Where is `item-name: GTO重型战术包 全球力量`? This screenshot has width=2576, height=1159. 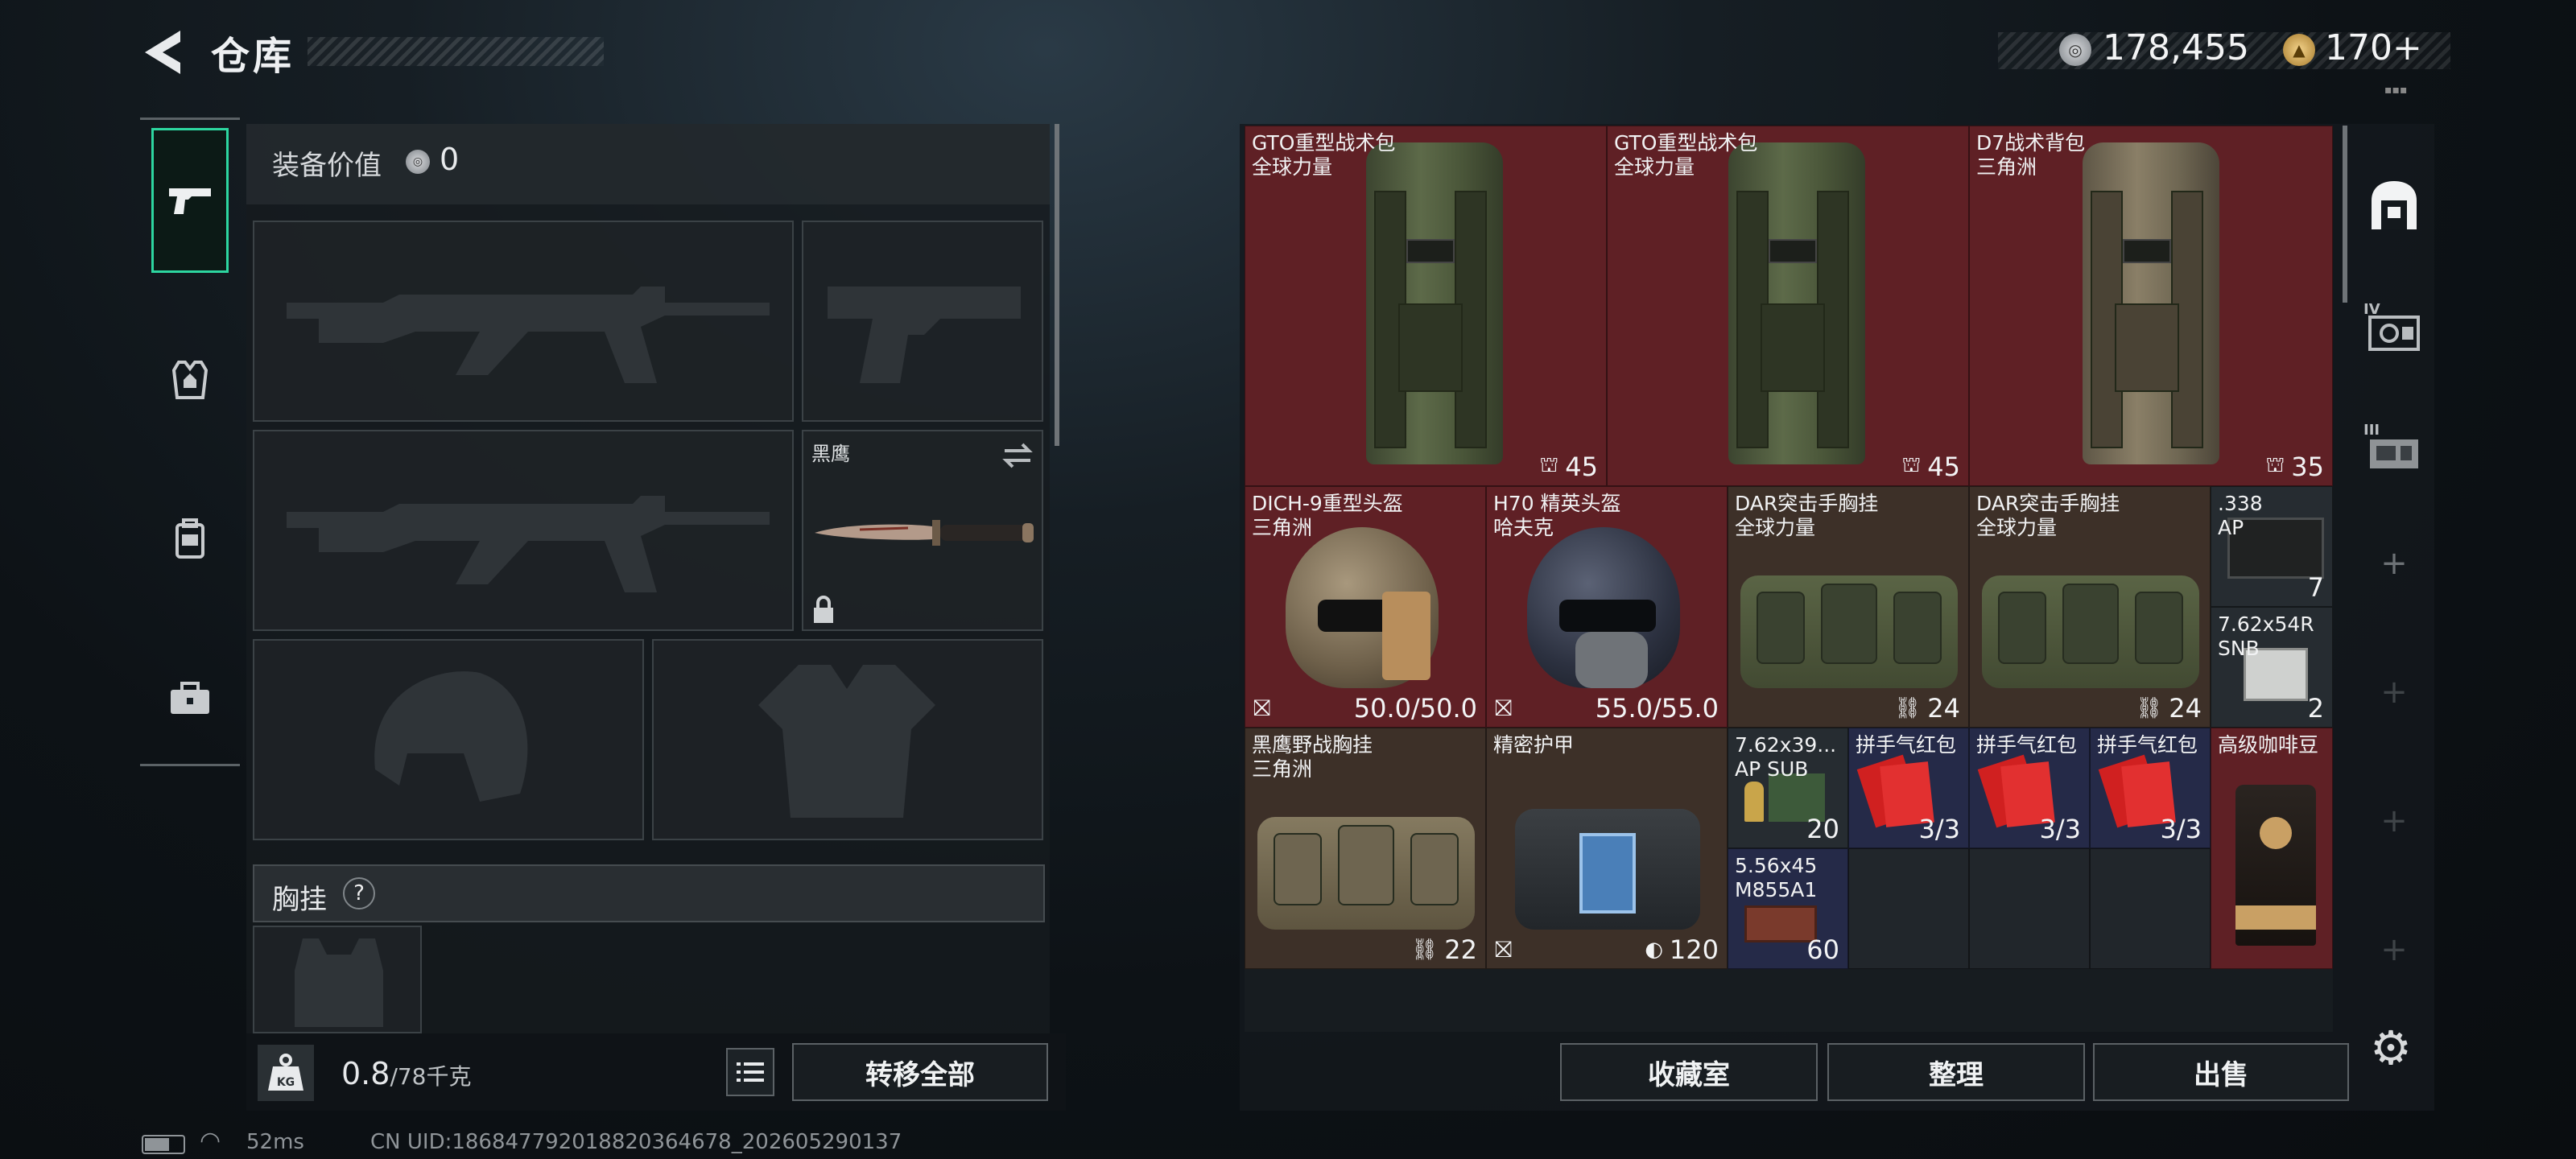
item-name: GTO重型战术包 全球力量 is located at coordinates (1686, 155).